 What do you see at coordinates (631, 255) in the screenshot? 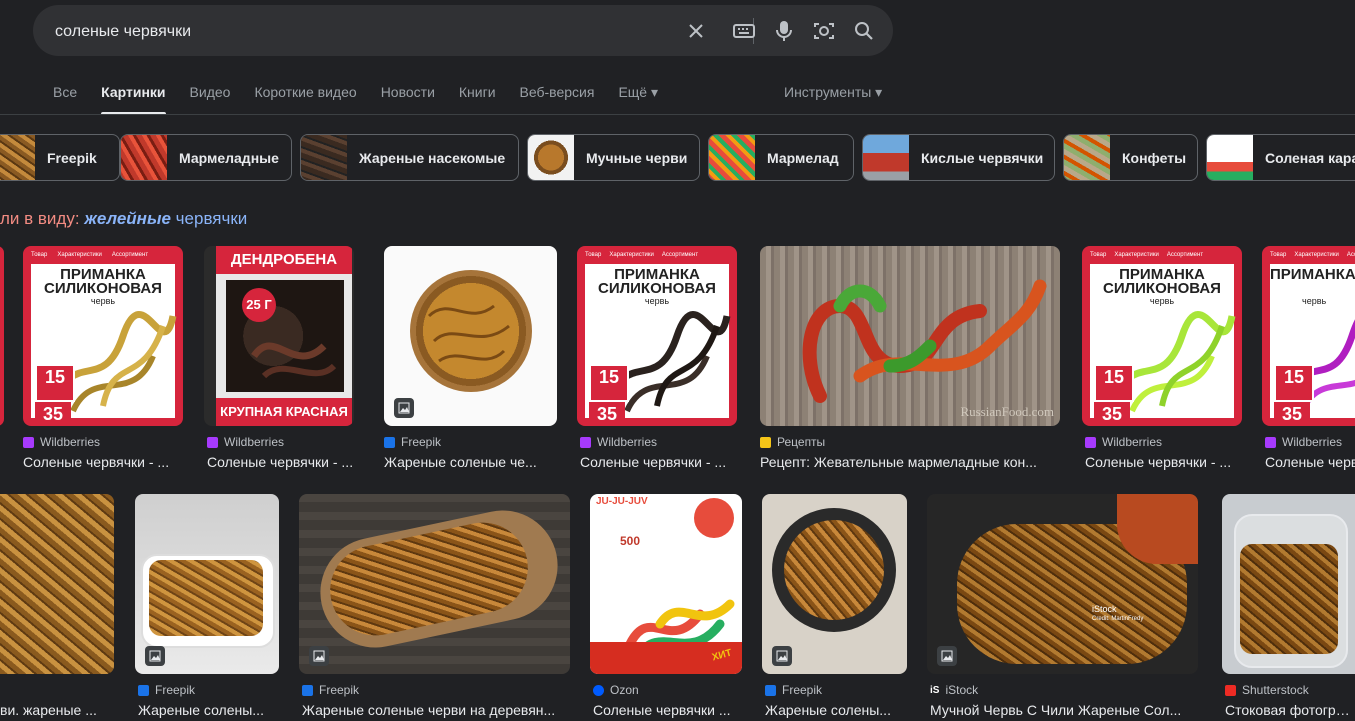
I see `bar-label: Характеристики` at bounding box center [631, 255].